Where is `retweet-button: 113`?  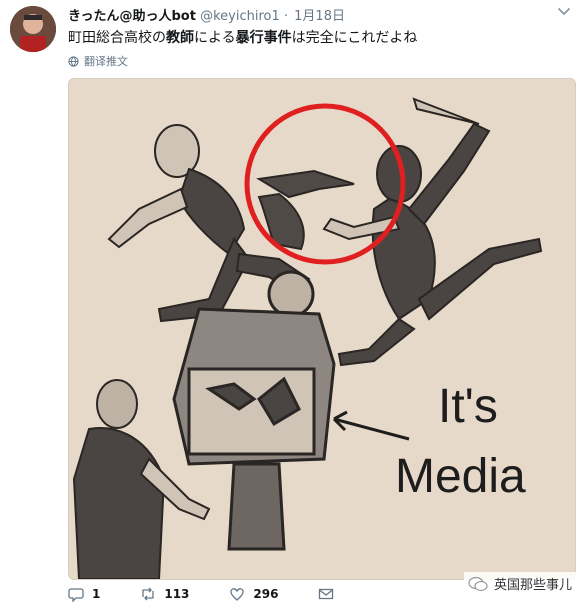 retweet-button: 113 is located at coordinates (164, 594).